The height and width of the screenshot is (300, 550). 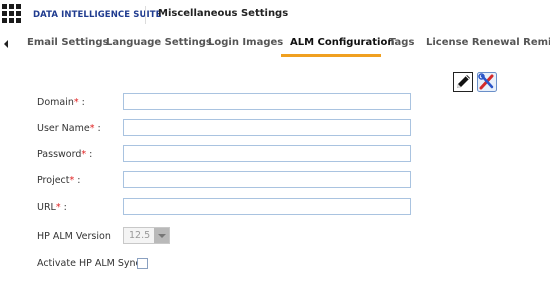 What do you see at coordinates (142, 263) in the screenshot?
I see `activate-hp-alm-sync-checkbox` at bounding box center [142, 263].